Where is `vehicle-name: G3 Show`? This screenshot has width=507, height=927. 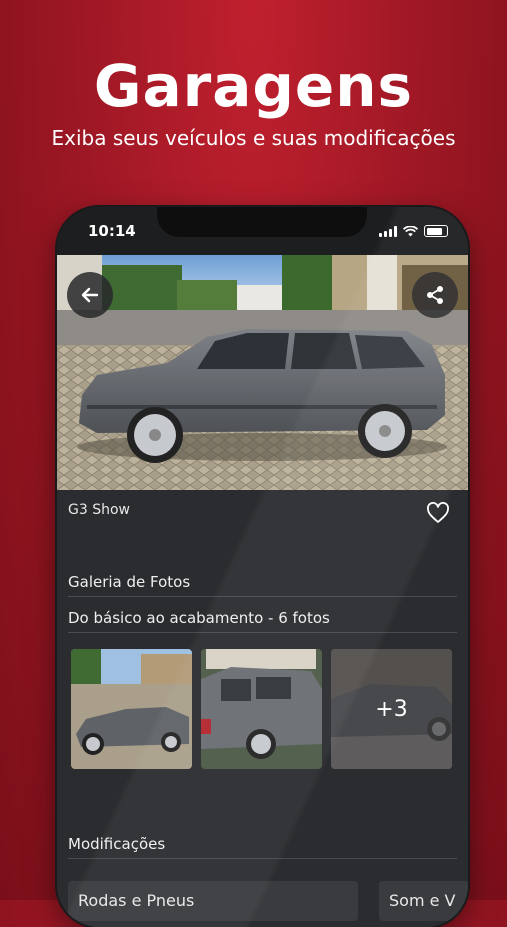
vehicle-name: G3 Show is located at coordinates (99, 510).